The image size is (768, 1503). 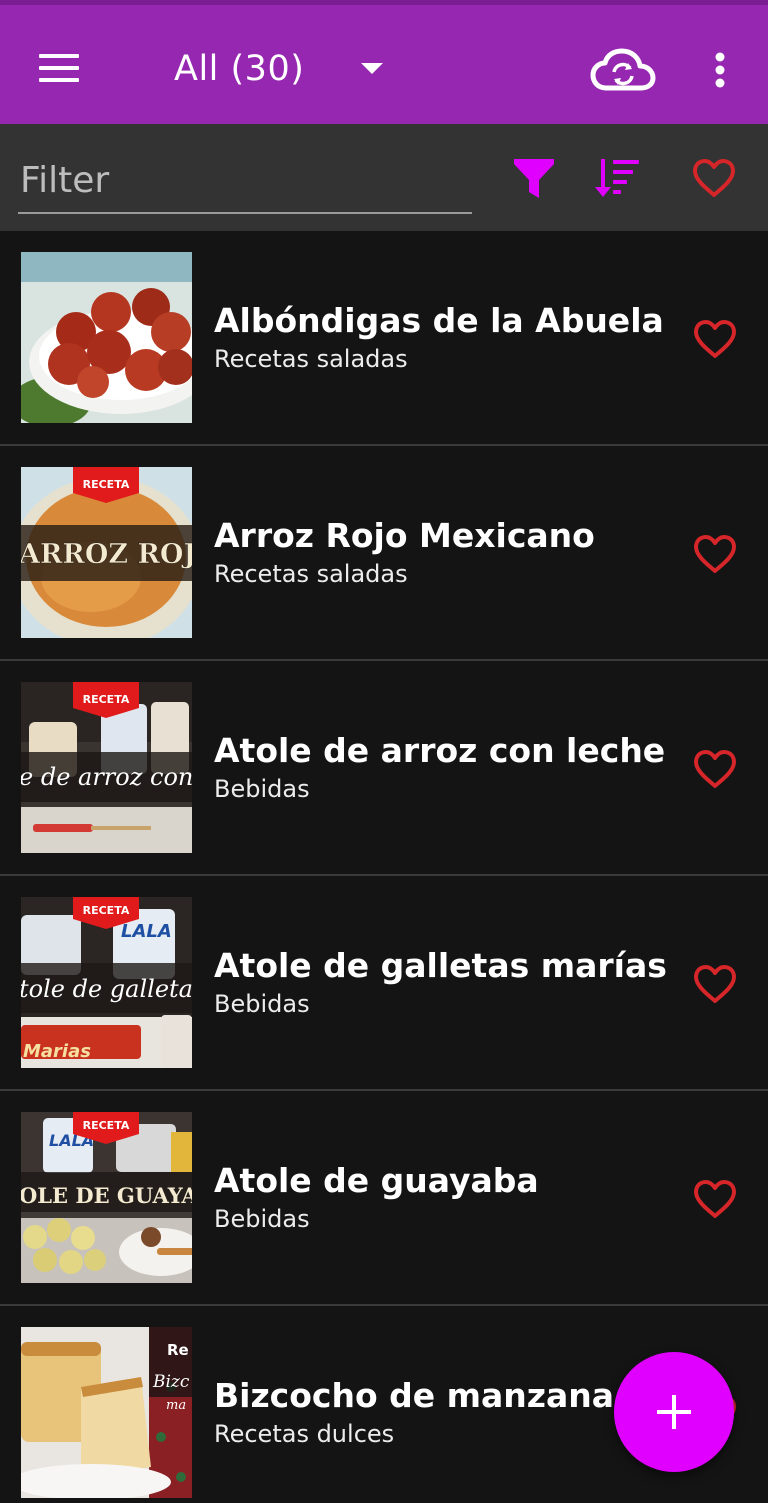 I want to click on thumbnail-brand-2: Marias, so click(x=57, y=1051).